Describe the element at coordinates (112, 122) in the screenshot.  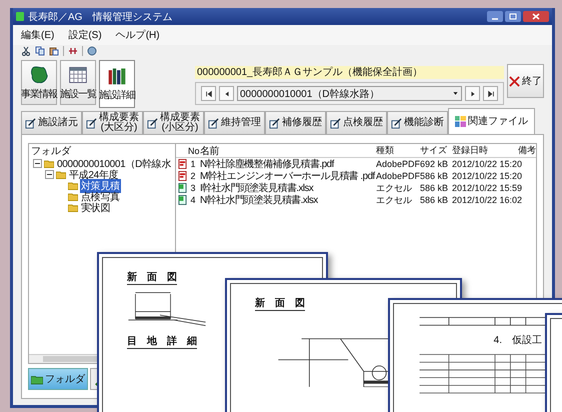
I see `tab: 構成要素 (大区分)` at that location.